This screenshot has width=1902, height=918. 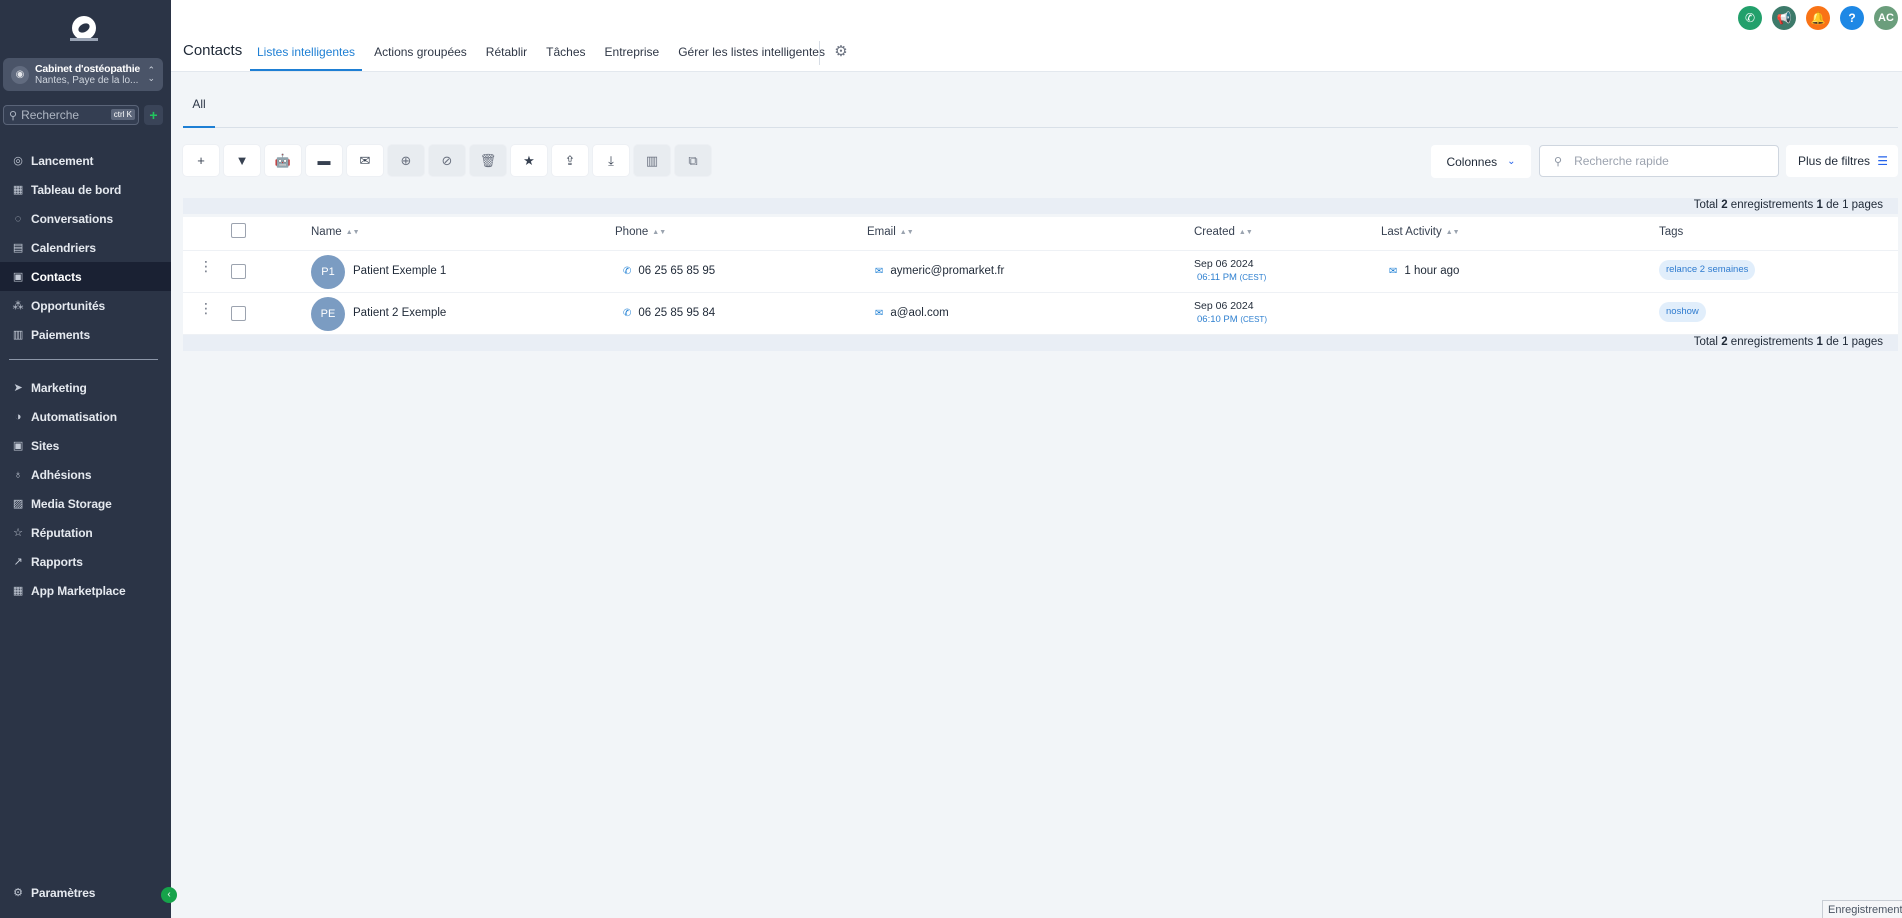 What do you see at coordinates (399, 313) in the screenshot?
I see `contact-name: Patient 2 Exemple` at bounding box center [399, 313].